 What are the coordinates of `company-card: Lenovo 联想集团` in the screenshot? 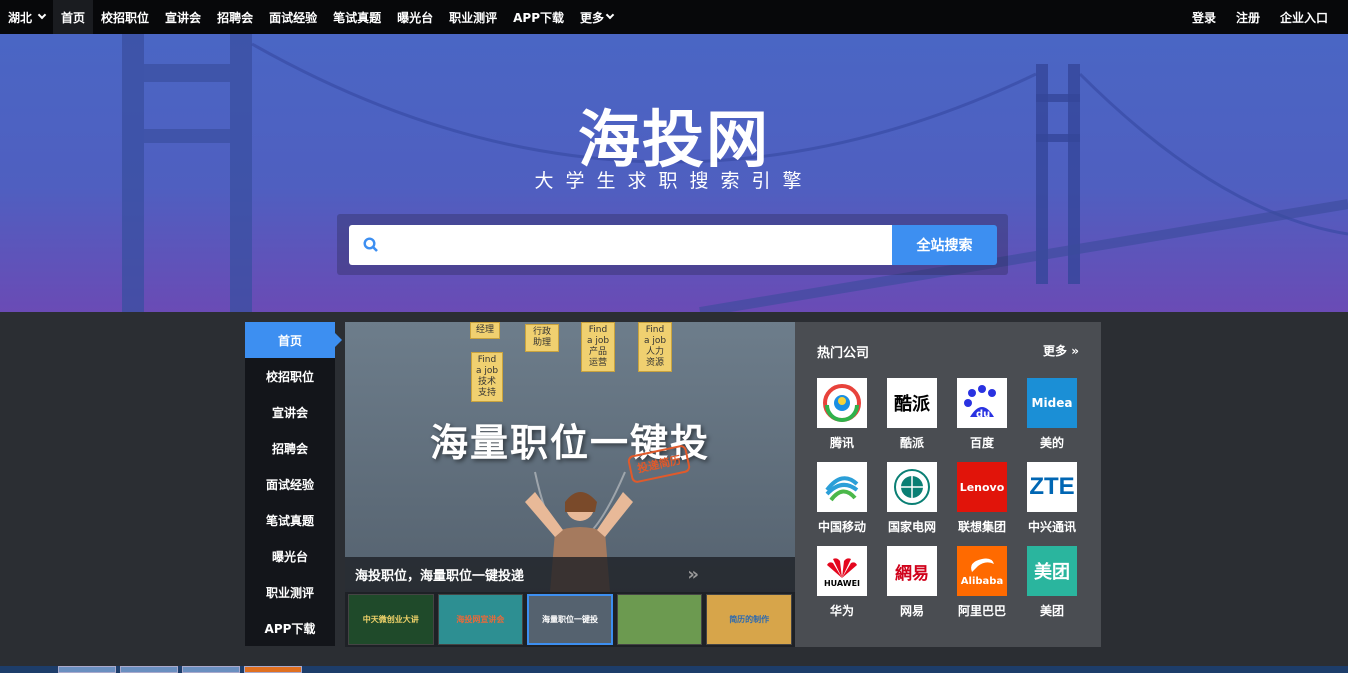 It's located at (992, 498).